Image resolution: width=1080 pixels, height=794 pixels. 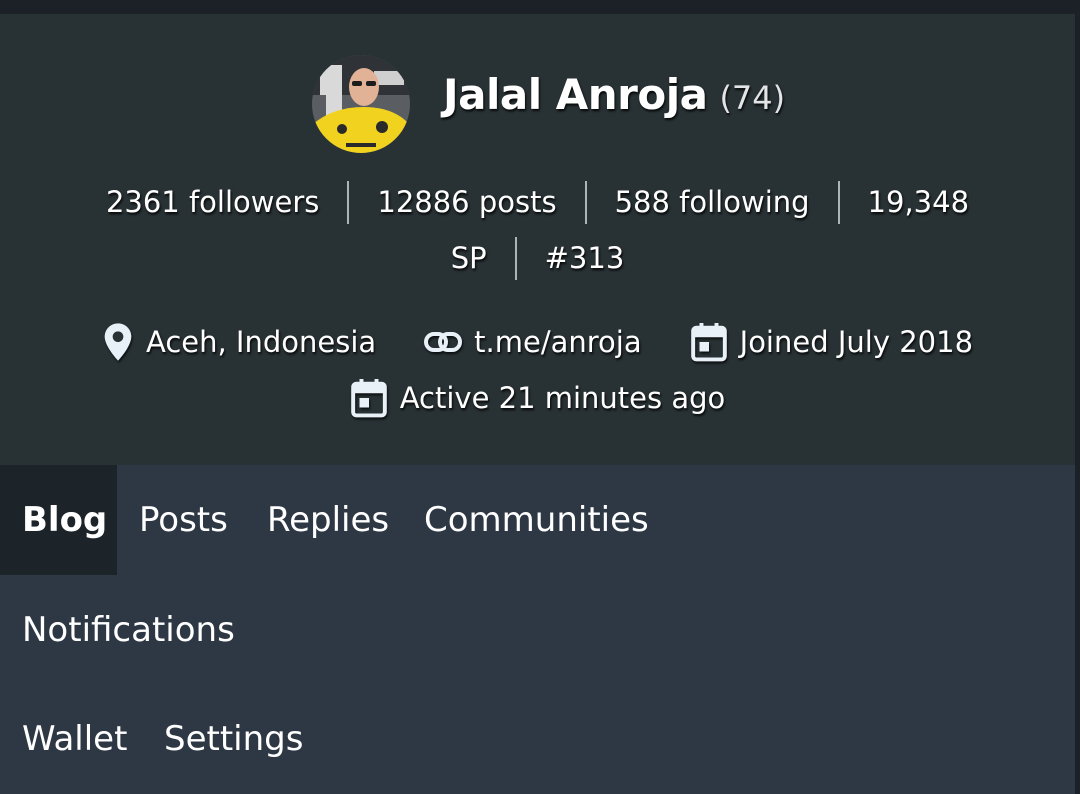 What do you see at coordinates (233, 739) in the screenshot?
I see `tab-settings: Settings` at bounding box center [233, 739].